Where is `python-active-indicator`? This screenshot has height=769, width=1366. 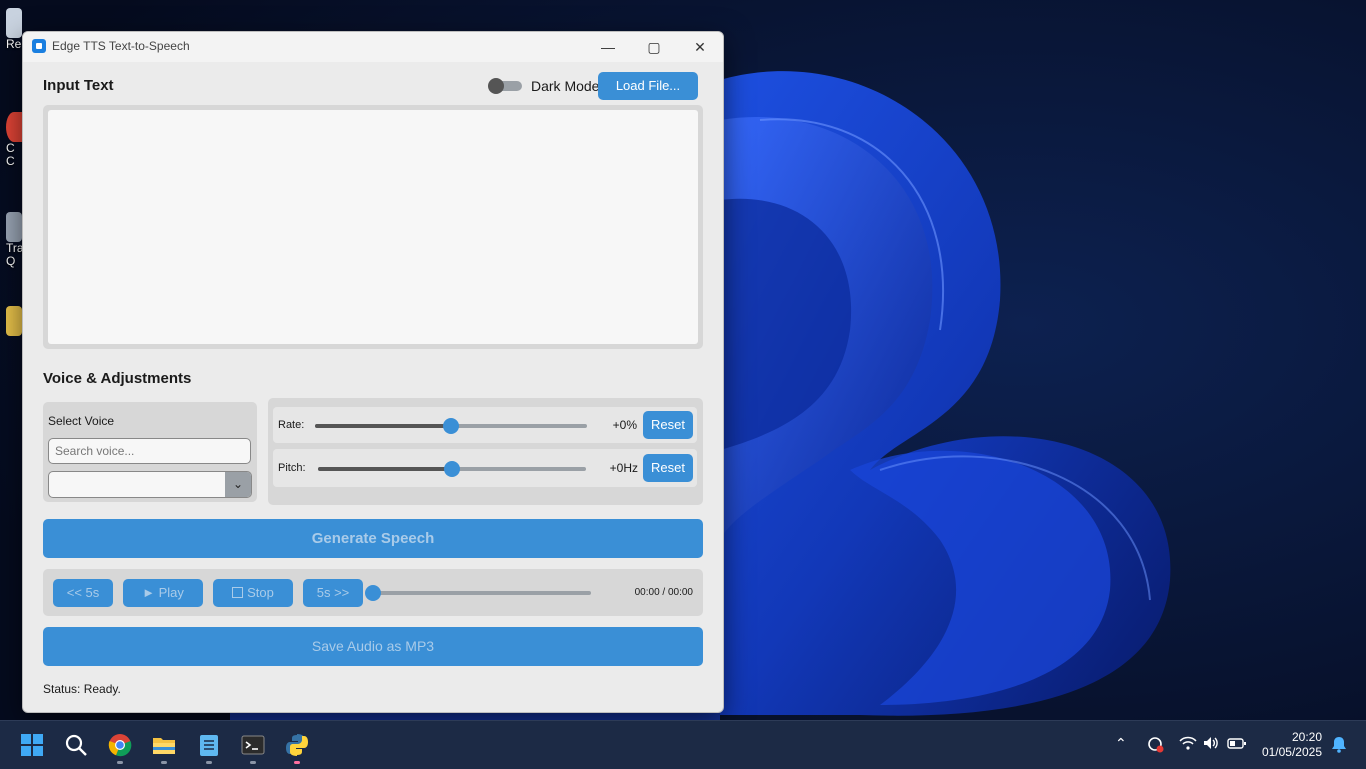
python-active-indicator is located at coordinates (297, 762).